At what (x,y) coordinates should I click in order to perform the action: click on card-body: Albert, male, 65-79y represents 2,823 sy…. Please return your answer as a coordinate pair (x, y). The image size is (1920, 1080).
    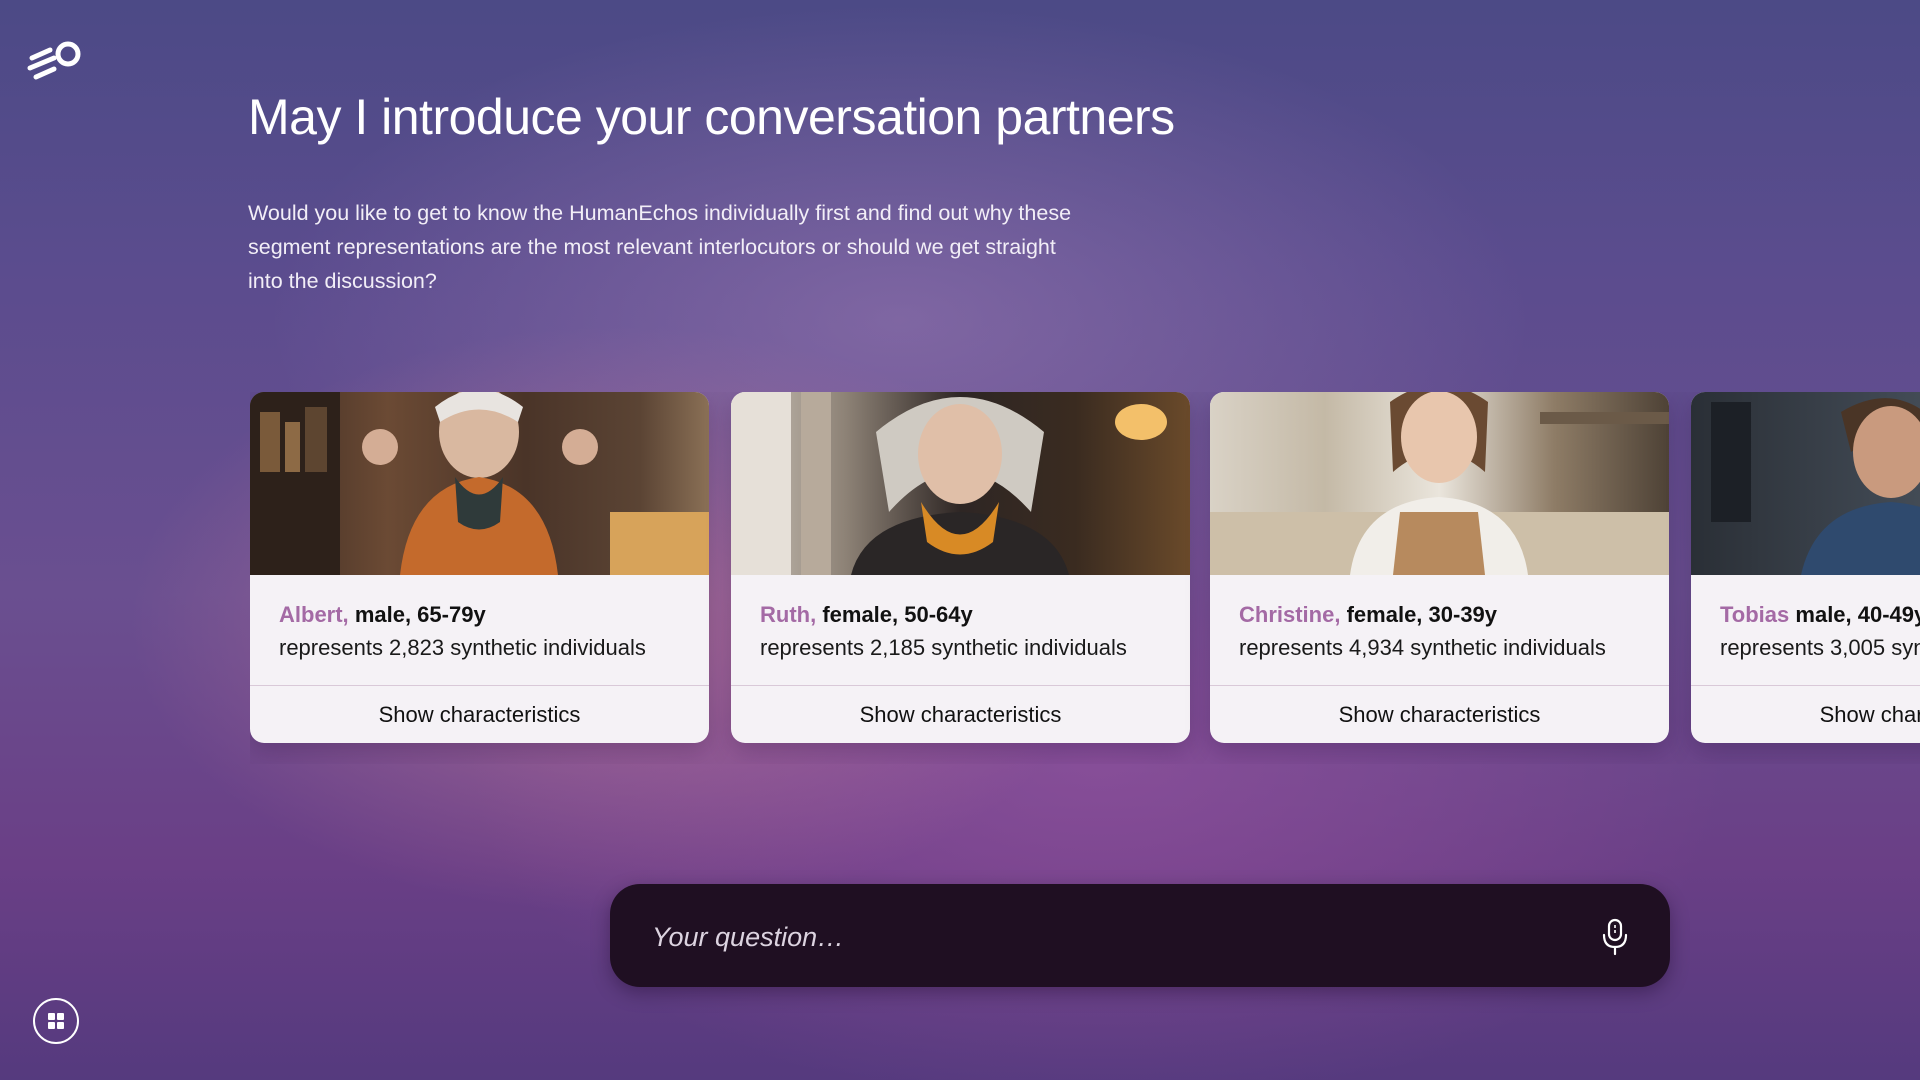
    Looking at the image, I should click on (479, 630).